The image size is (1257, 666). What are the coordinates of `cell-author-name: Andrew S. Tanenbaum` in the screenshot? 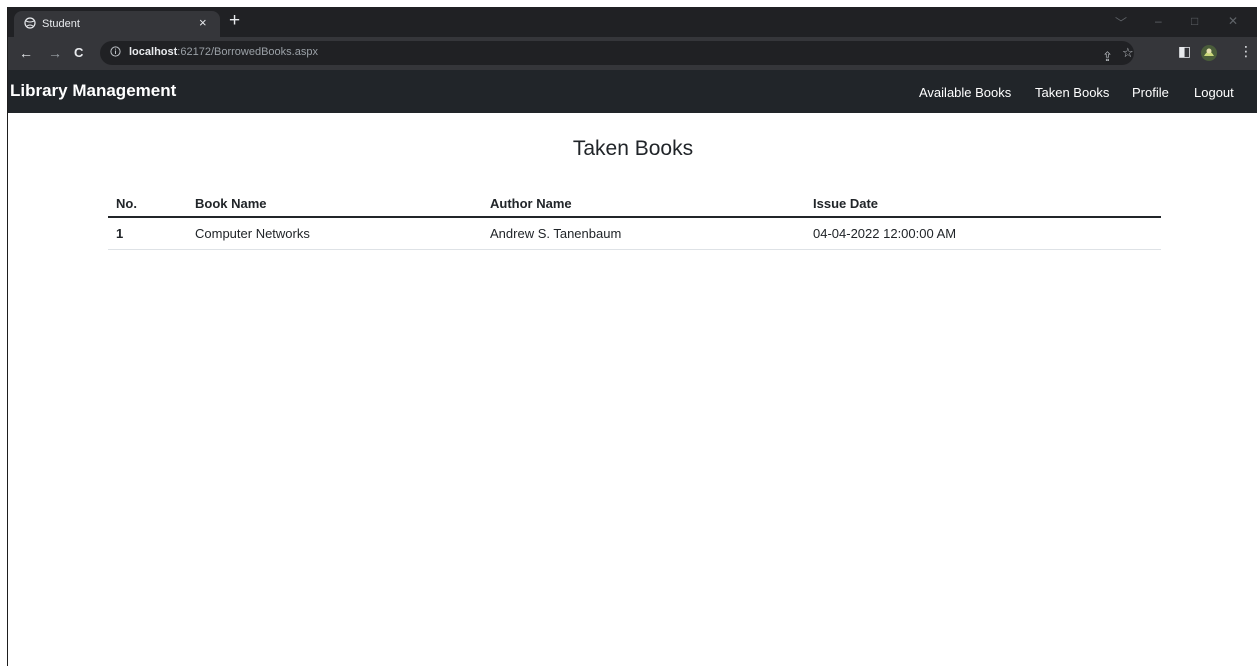 It's located at (643, 233).